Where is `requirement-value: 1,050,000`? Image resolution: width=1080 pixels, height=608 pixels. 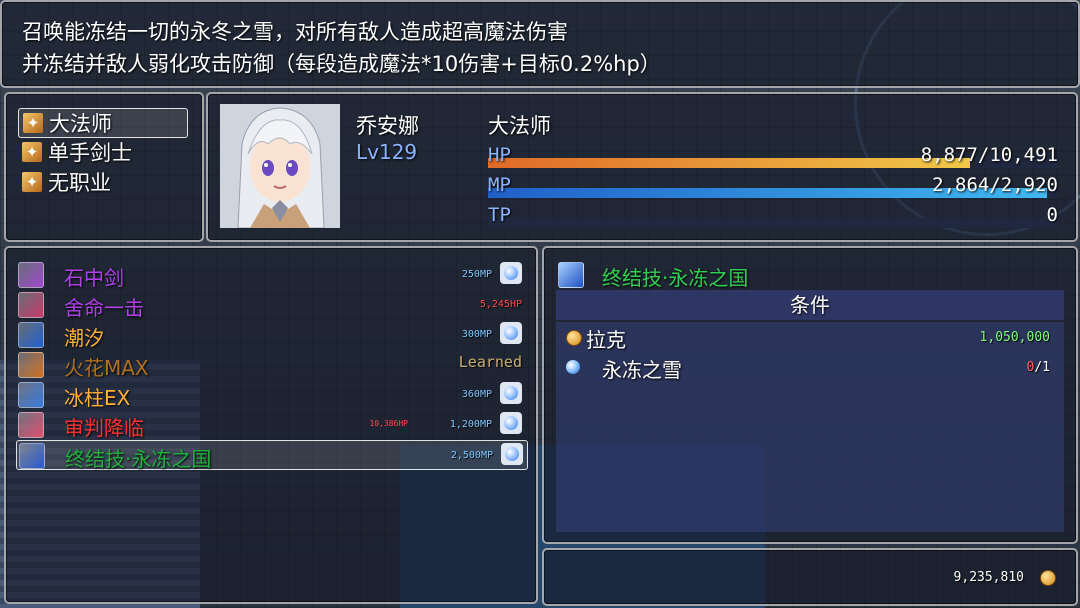
requirement-value: 1,050,000 is located at coordinates (1014, 337).